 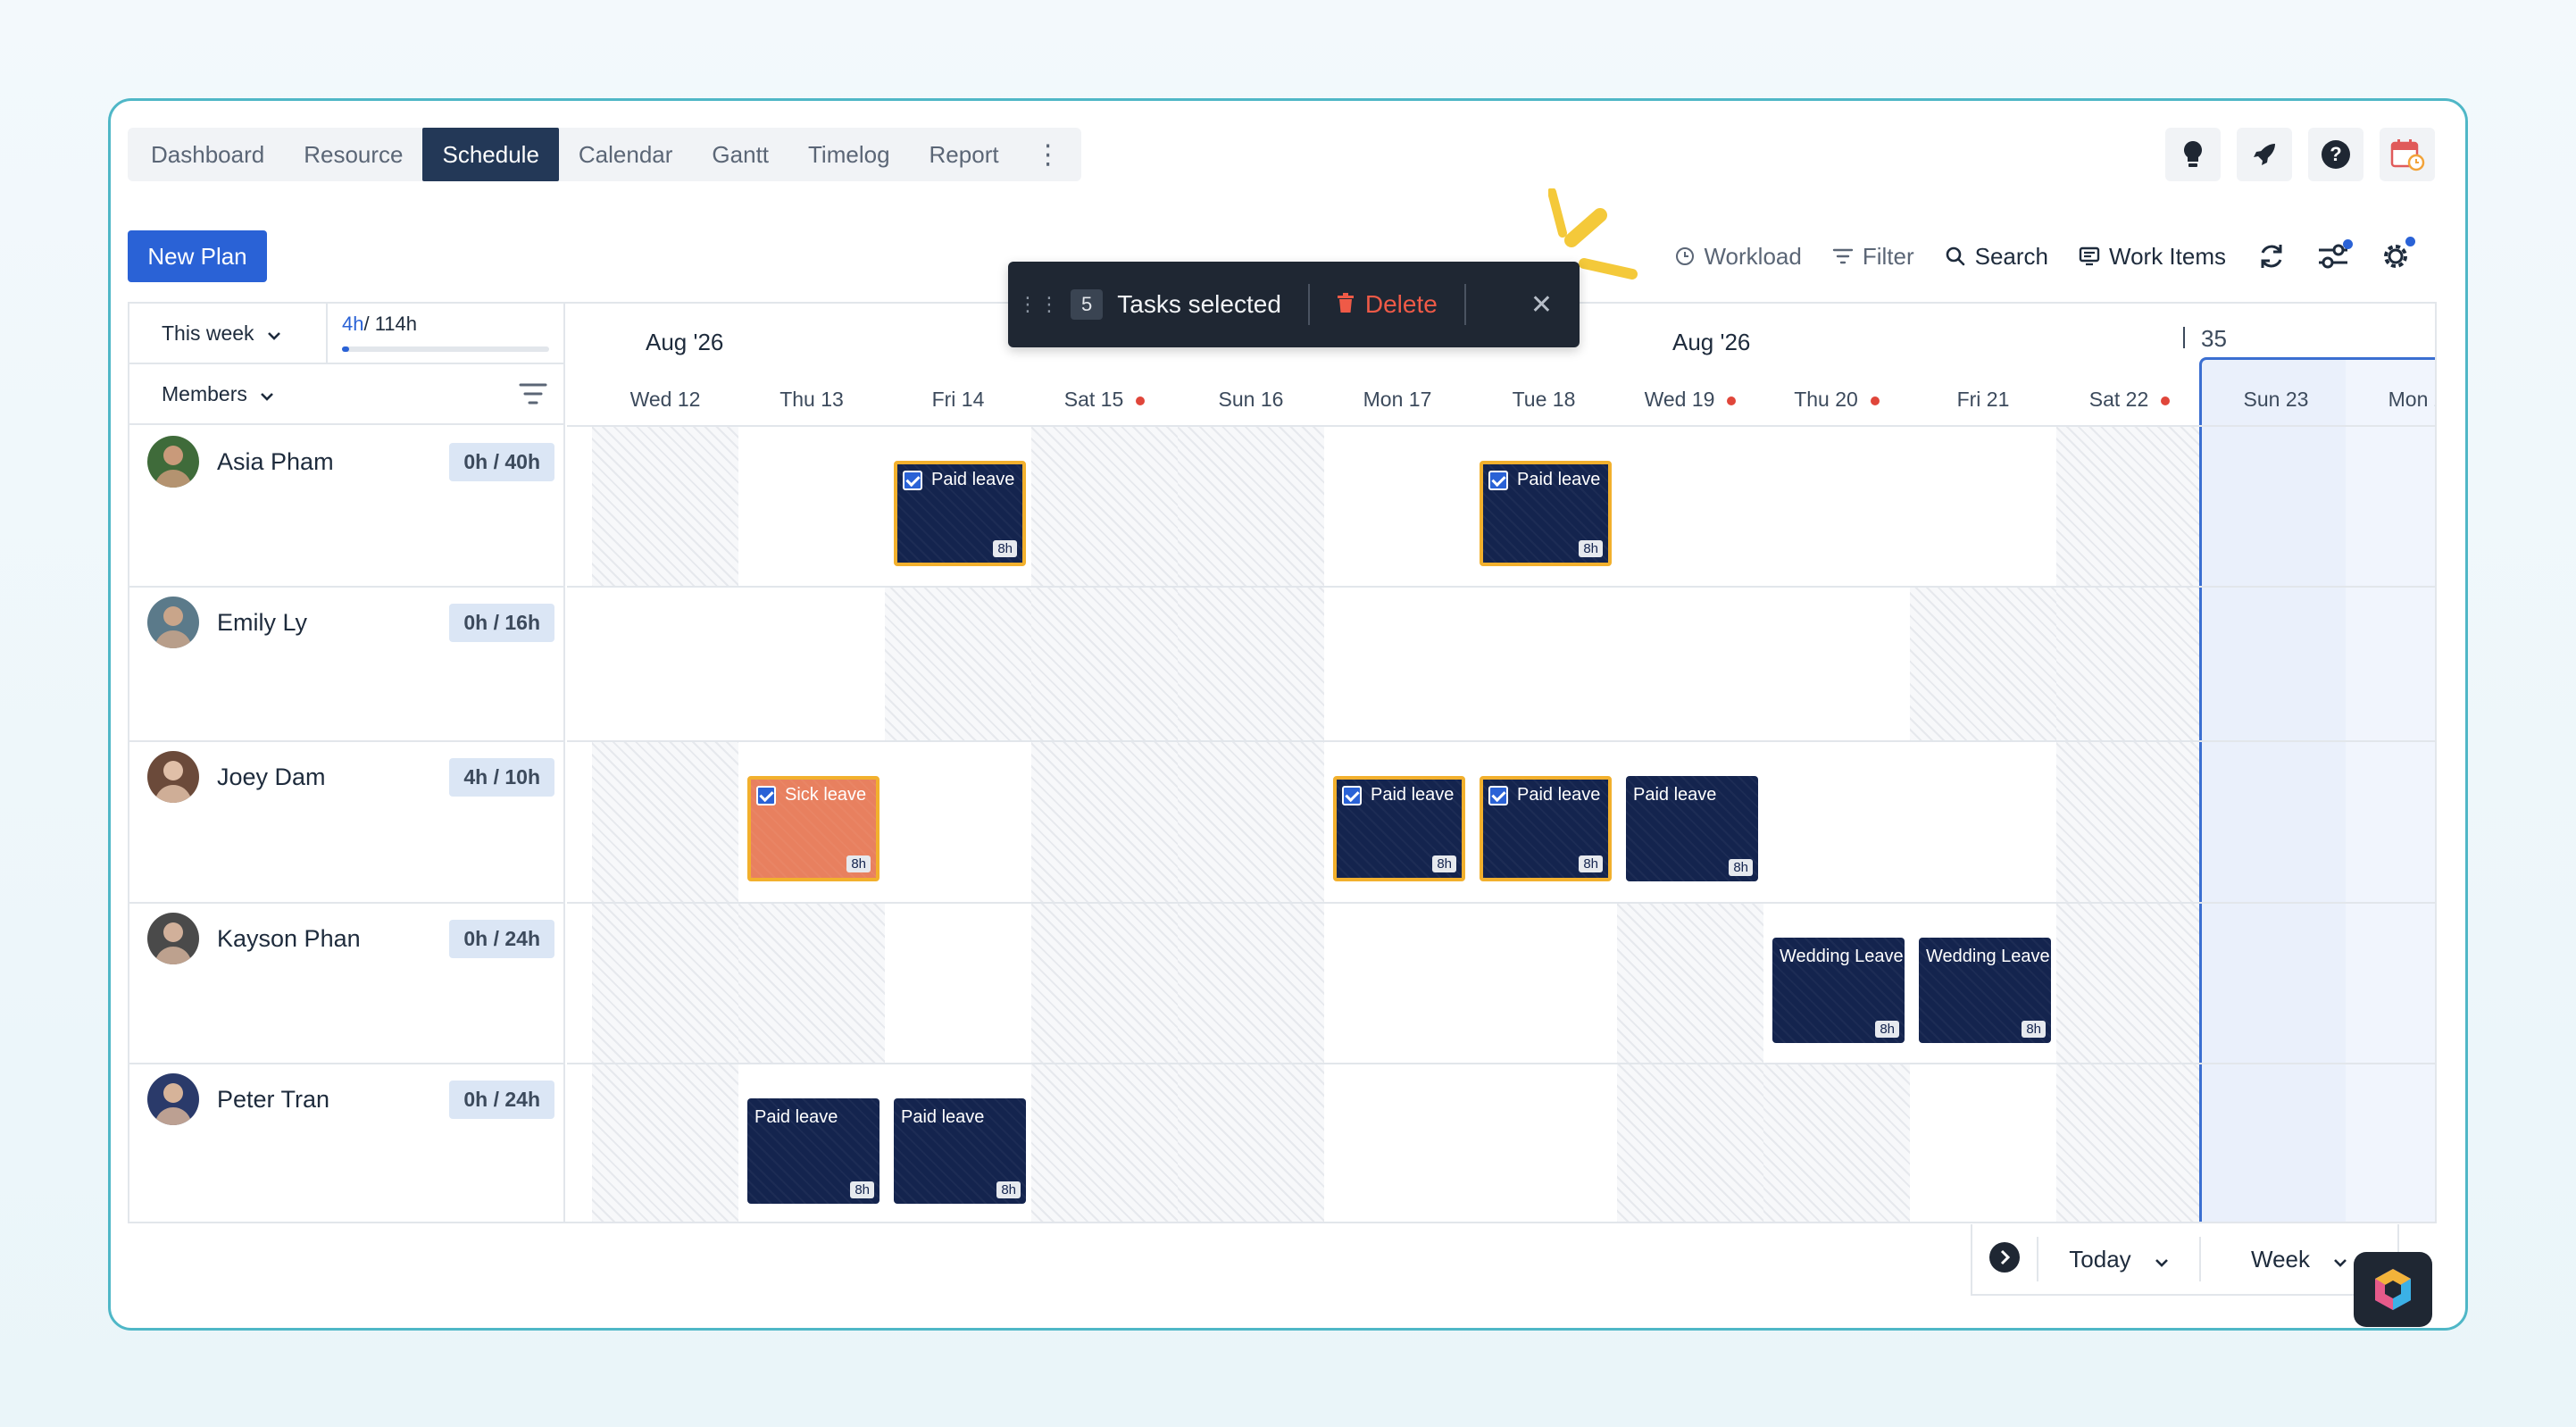 I want to click on day-header: Thu 13, so click(x=811, y=400).